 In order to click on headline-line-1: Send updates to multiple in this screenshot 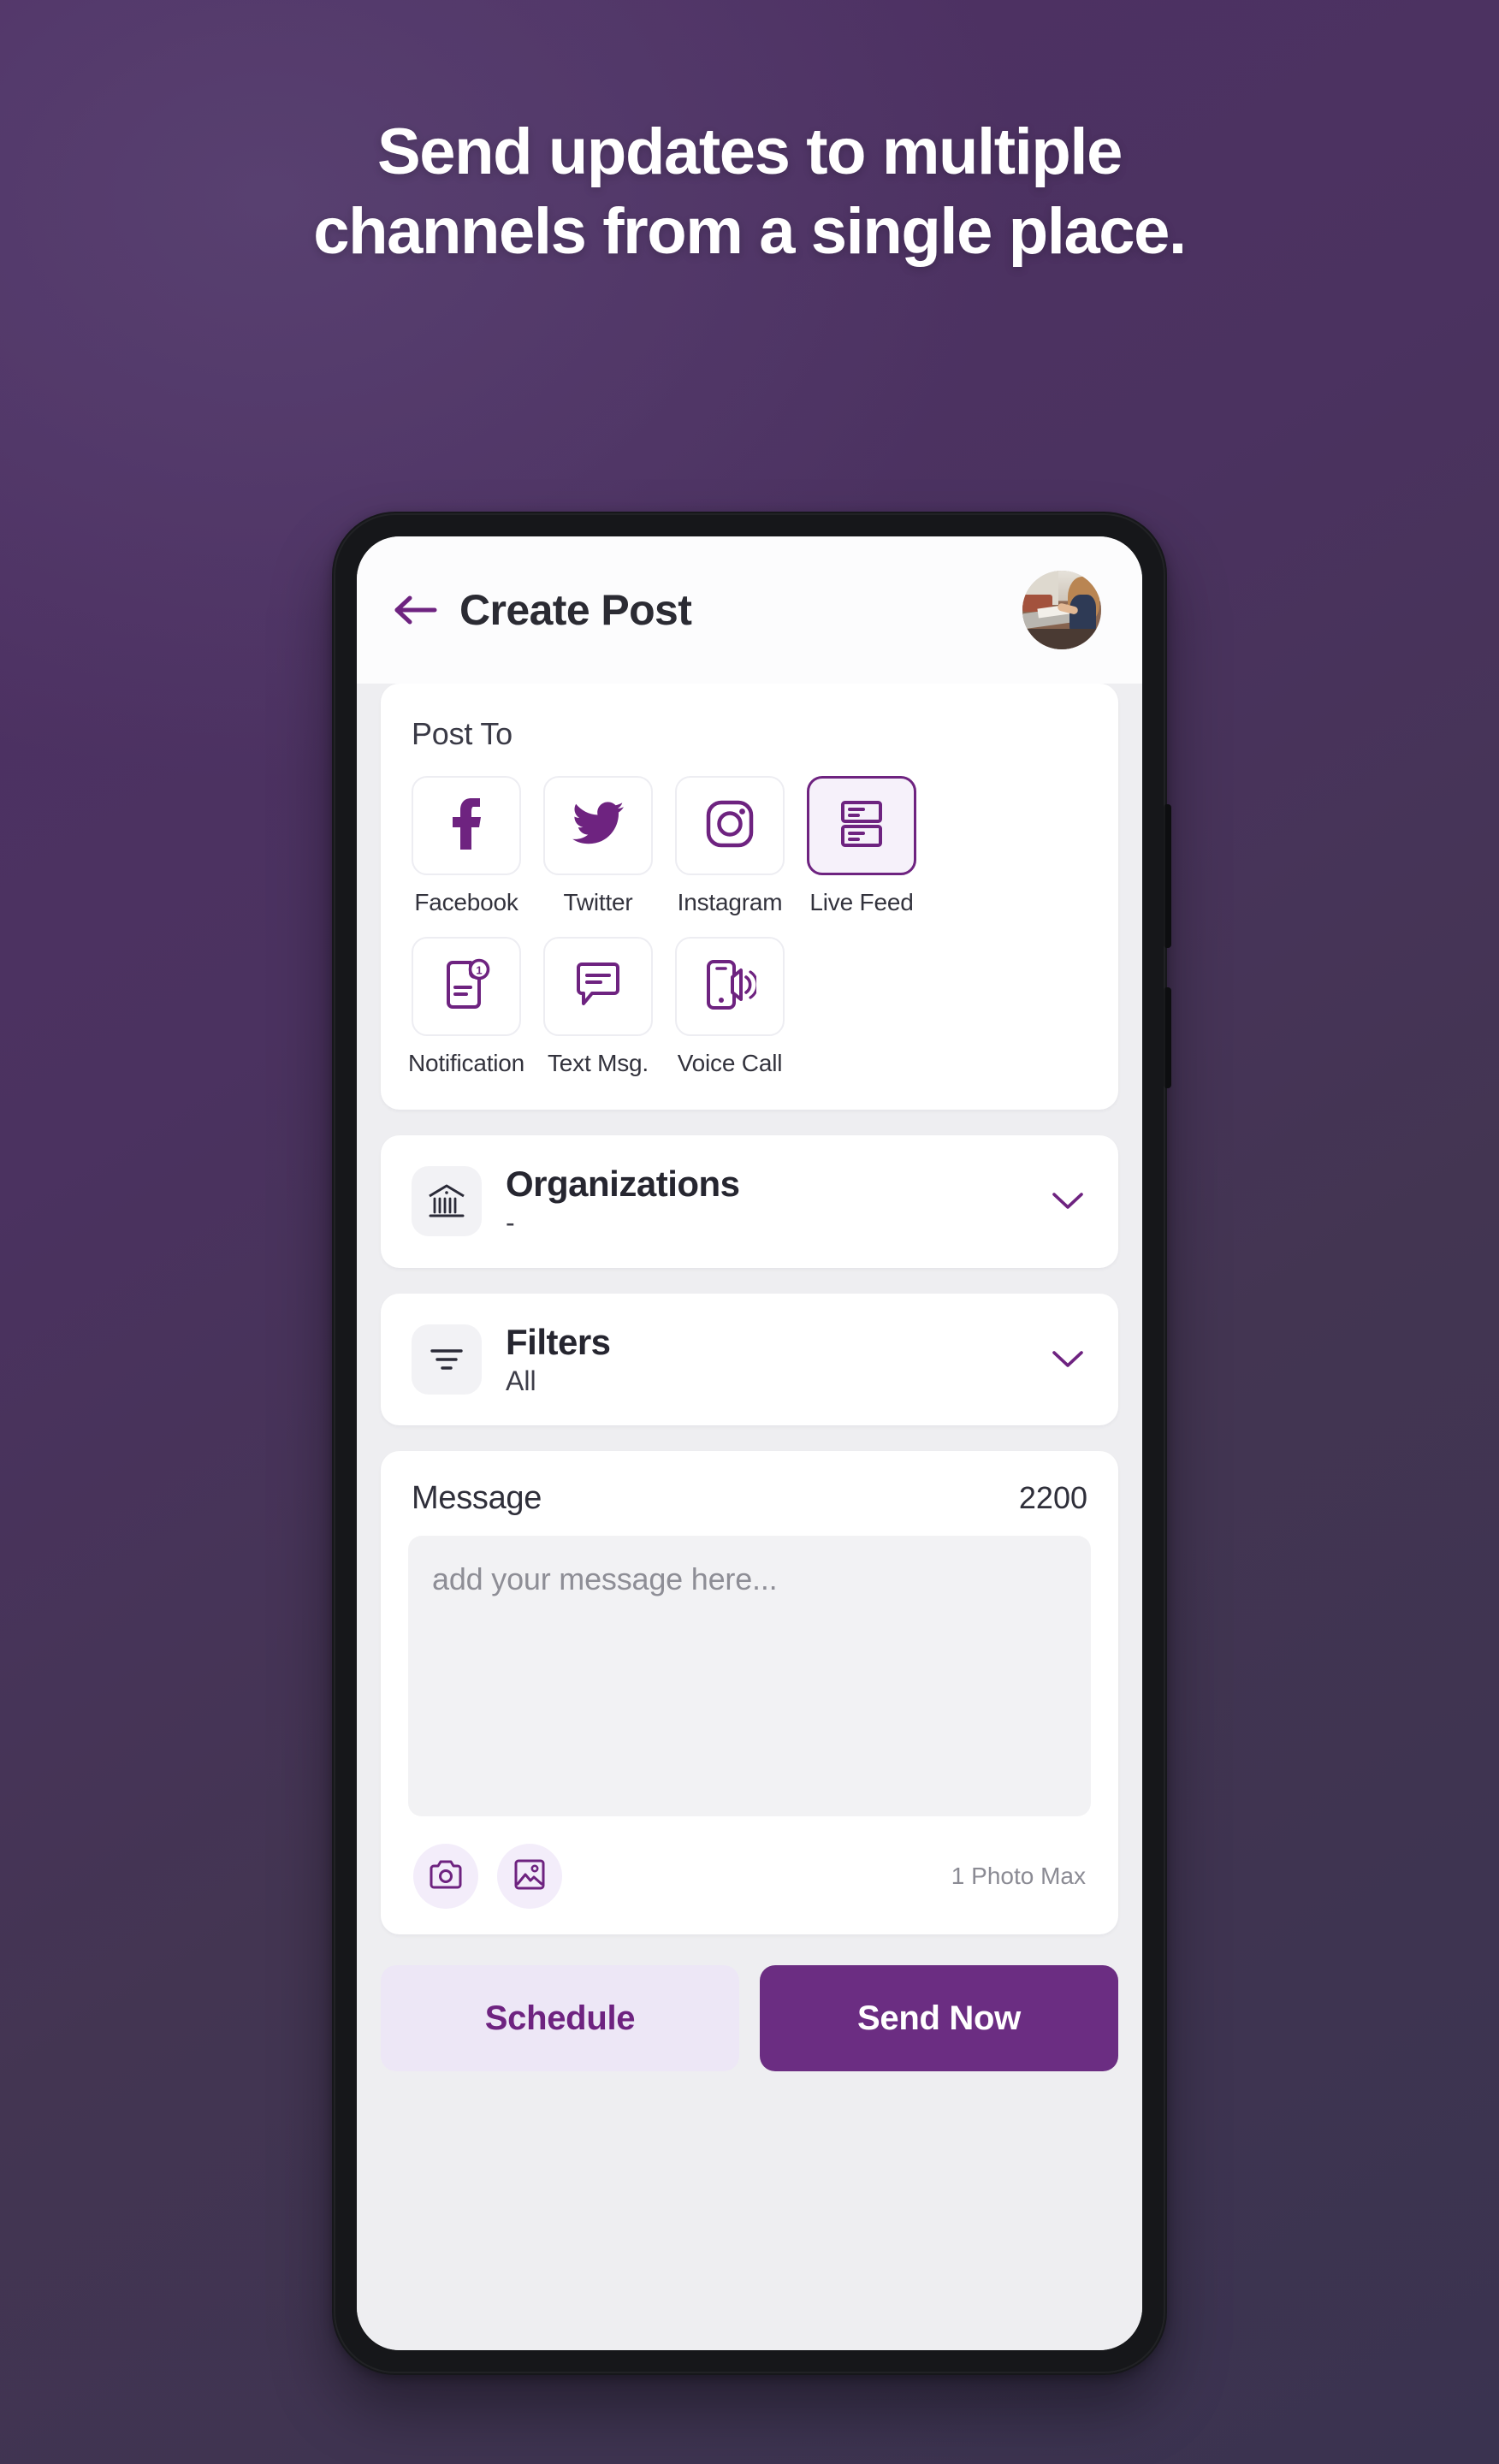, I will do `click(750, 152)`.